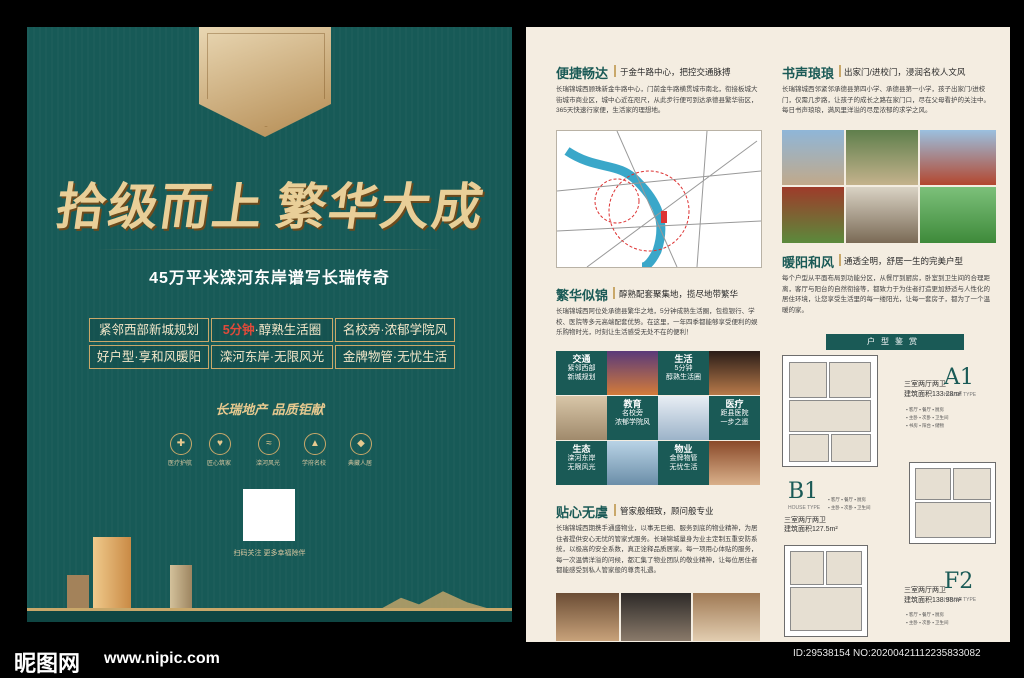  I want to click on tag-4: 好户型·享和风暖阳, so click(149, 357).